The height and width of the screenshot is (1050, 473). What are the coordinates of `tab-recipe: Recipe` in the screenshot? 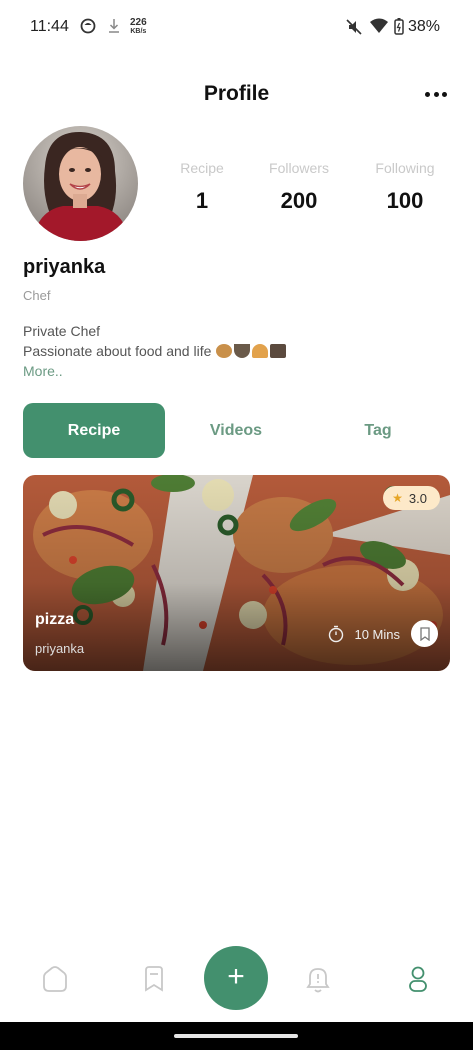 It's located at (94, 430).